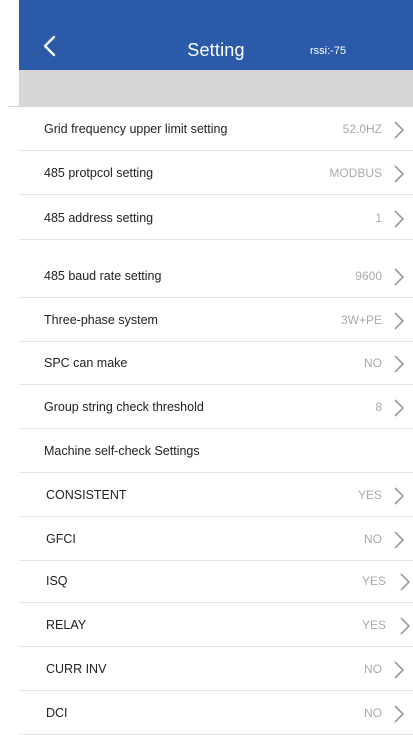 The width and height of the screenshot is (413, 735). Describe the element at coordinates (99, 218) in the screenshot. I see `setting-label: 485 address setting` at that location.